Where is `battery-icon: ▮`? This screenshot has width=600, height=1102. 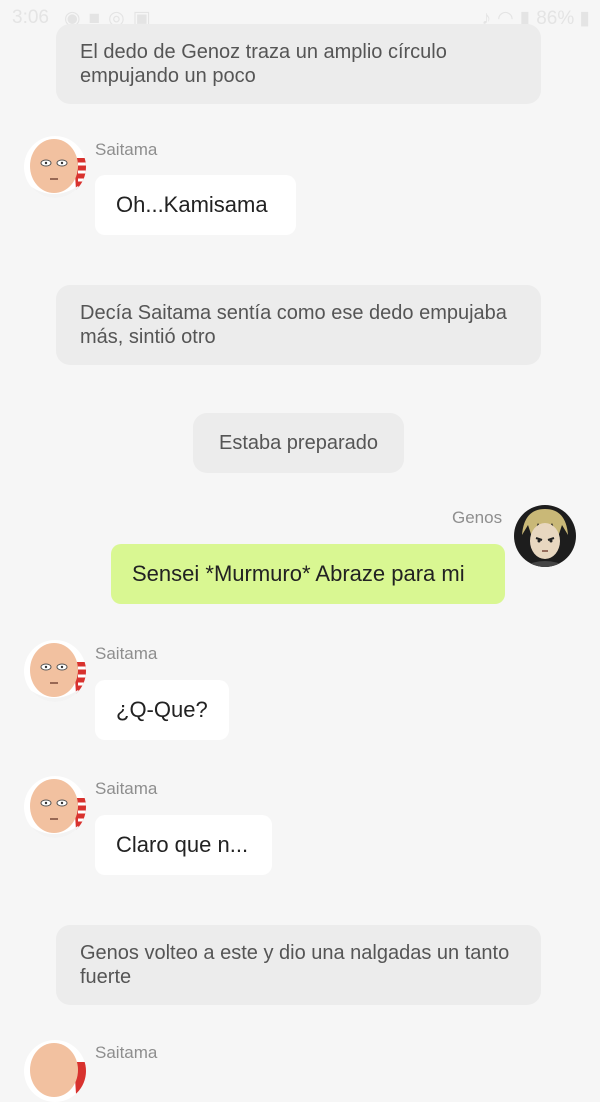 battery-icon: ▮ is located at coordinates (582, 18).